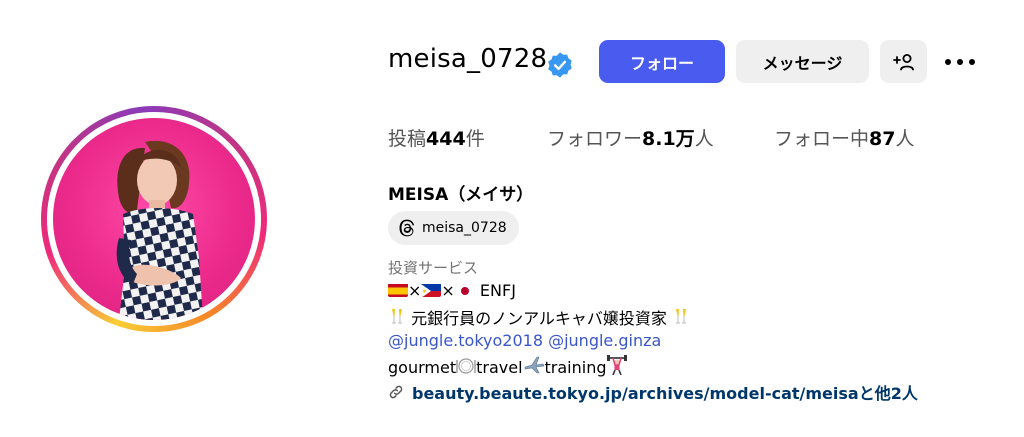 The height and width of the screenshot is (437, 1024). What do you see at coordinates (497, 290) in the screenshot?
I see `bio-personality-type: ENFJ` at bounding box center [497, 290].